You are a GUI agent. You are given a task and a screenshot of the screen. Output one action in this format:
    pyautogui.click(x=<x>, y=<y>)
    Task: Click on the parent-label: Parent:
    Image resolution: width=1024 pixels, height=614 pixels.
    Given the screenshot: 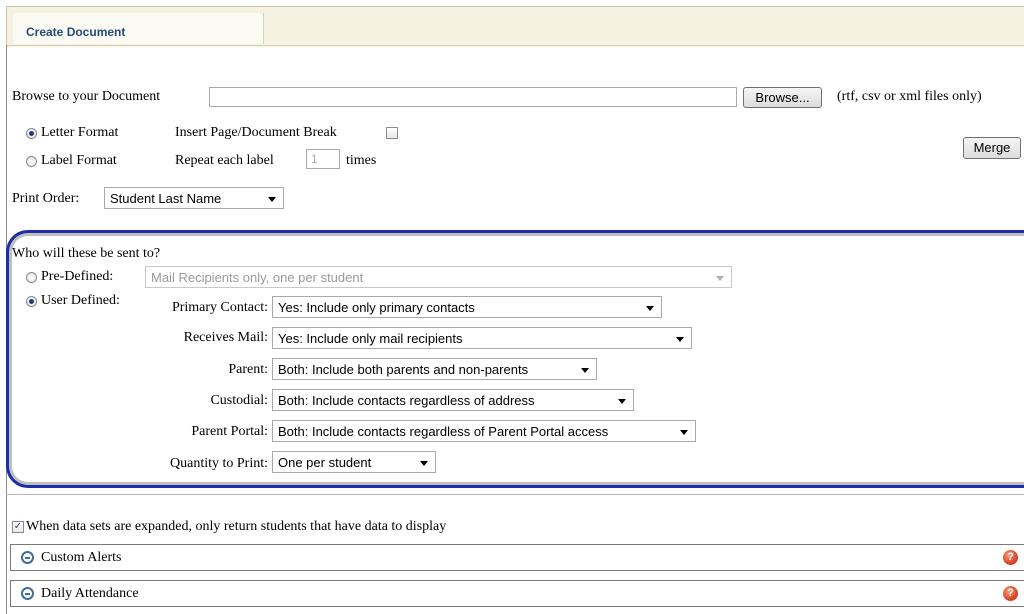 What is the action you would take?
    pyautogui.click(x=248, y=369)
    